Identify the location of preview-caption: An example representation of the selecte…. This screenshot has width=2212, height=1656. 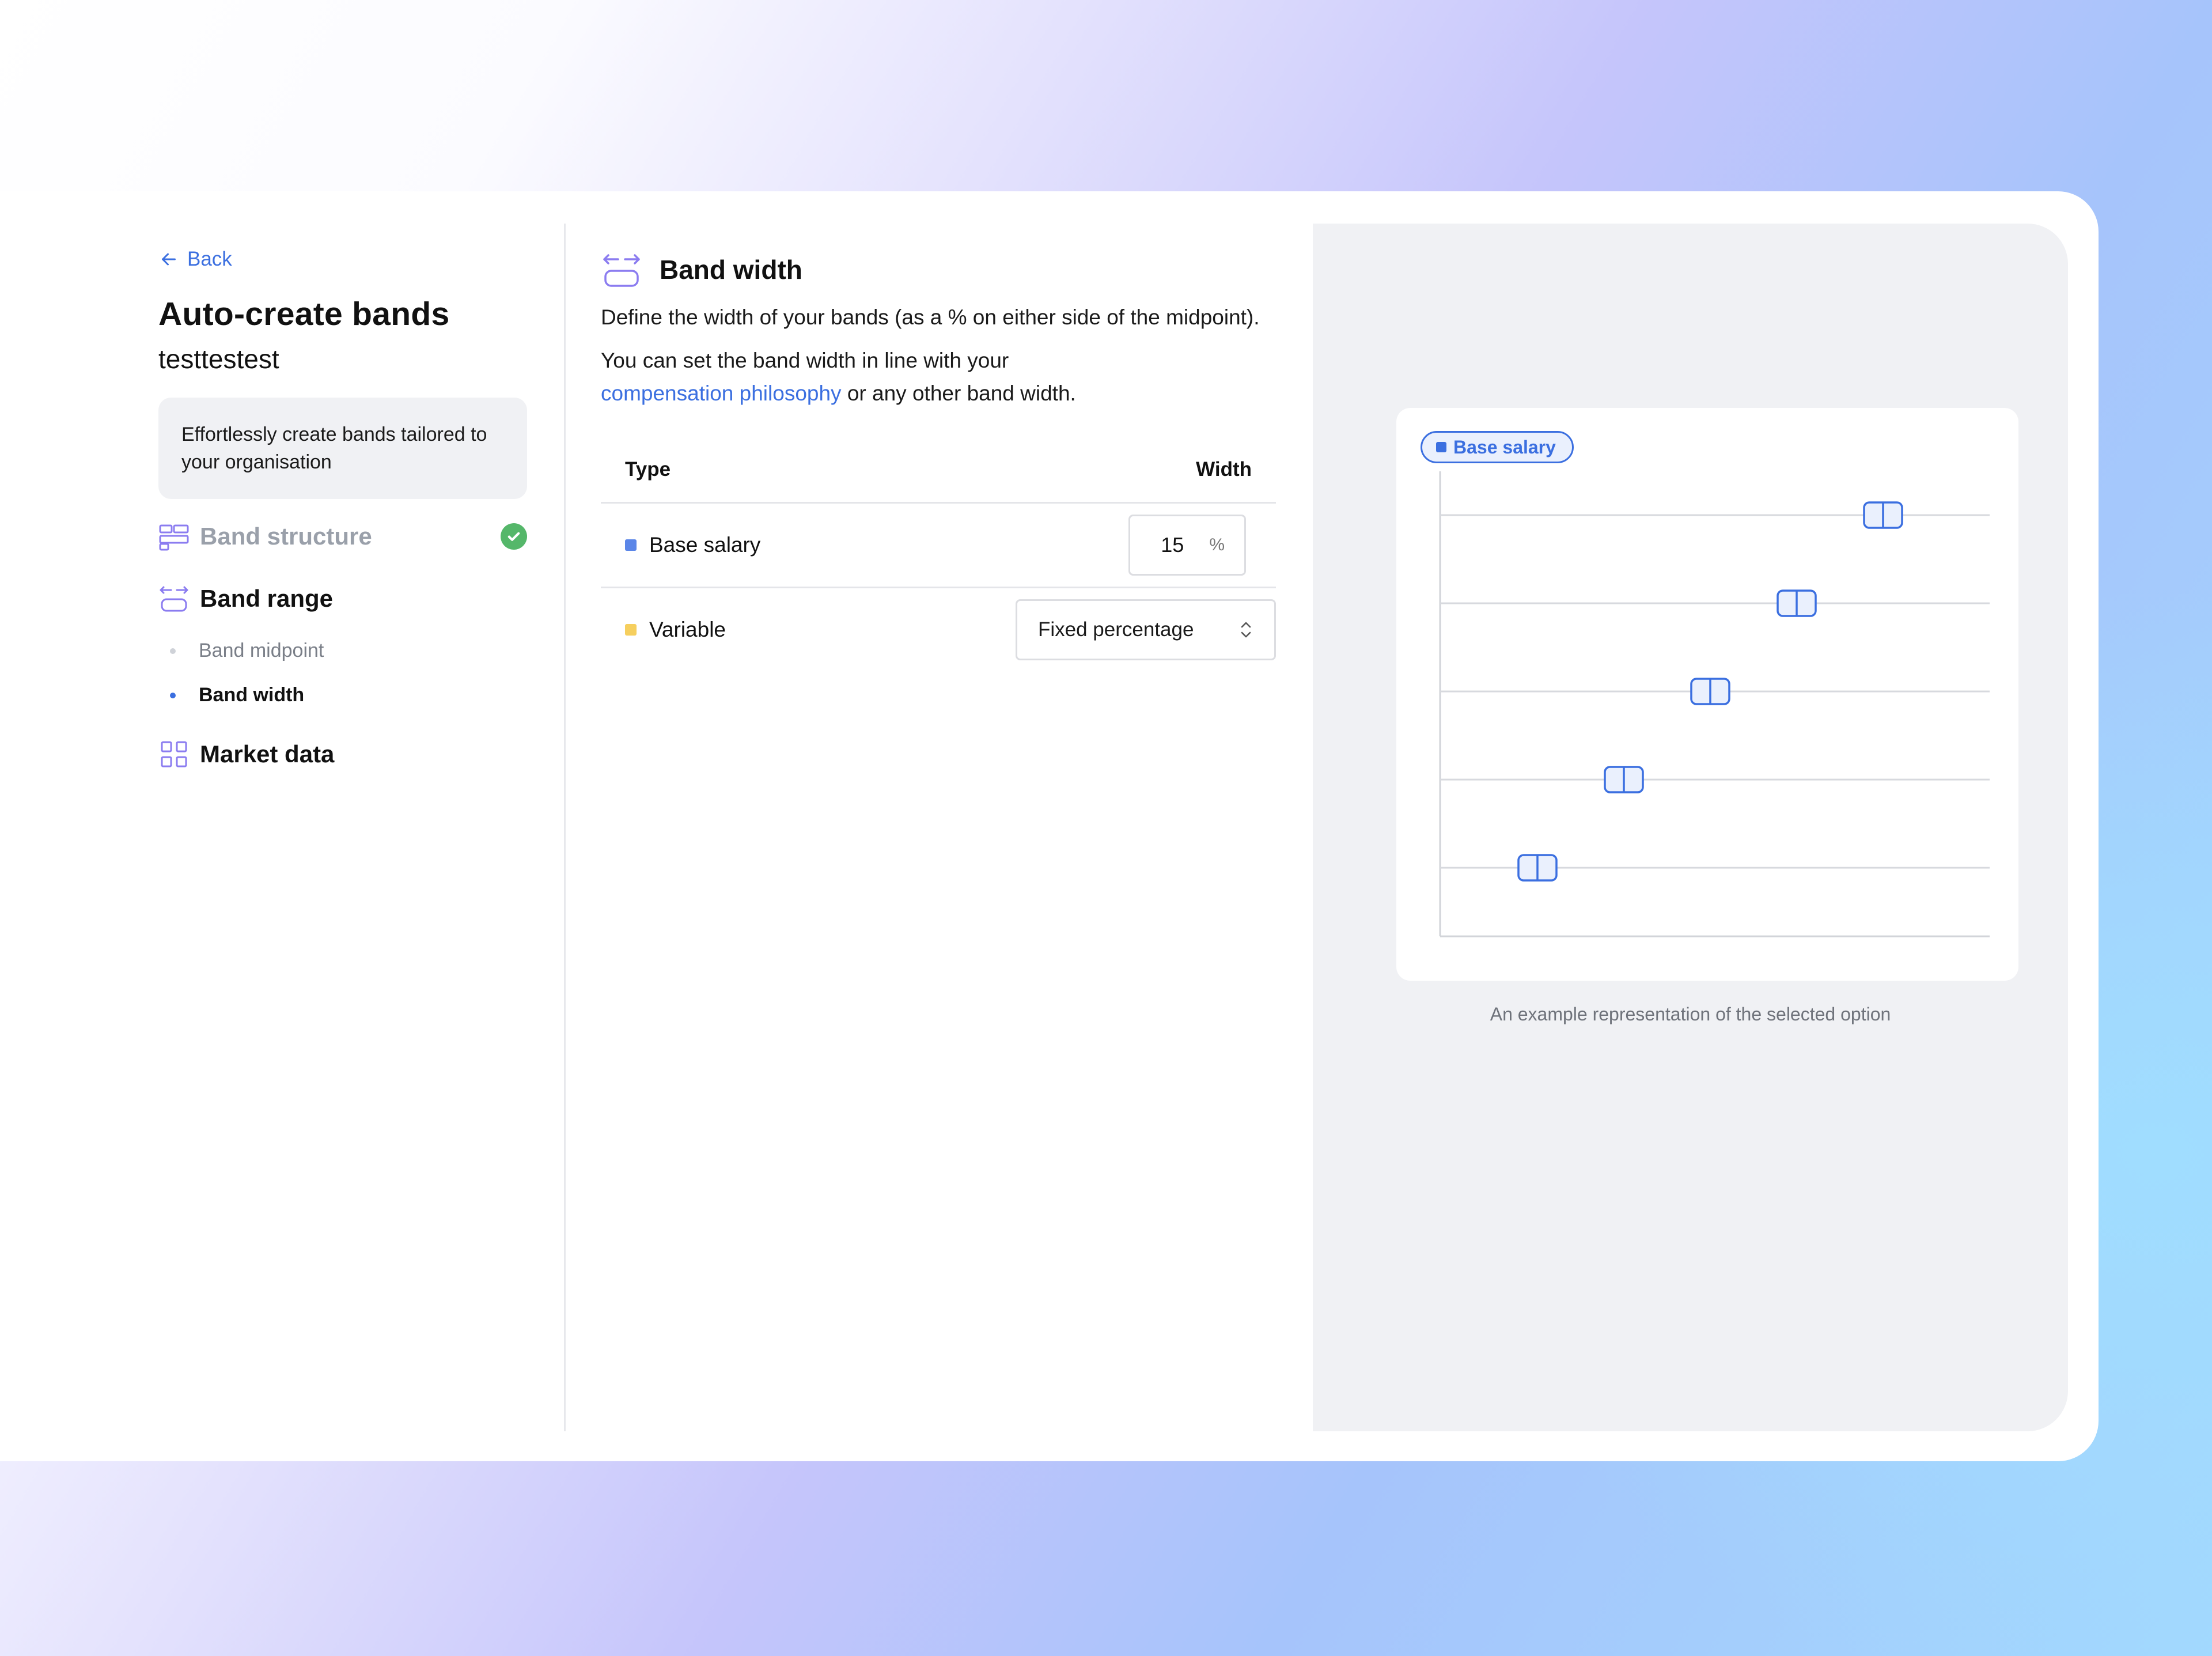
(1690, 1014).